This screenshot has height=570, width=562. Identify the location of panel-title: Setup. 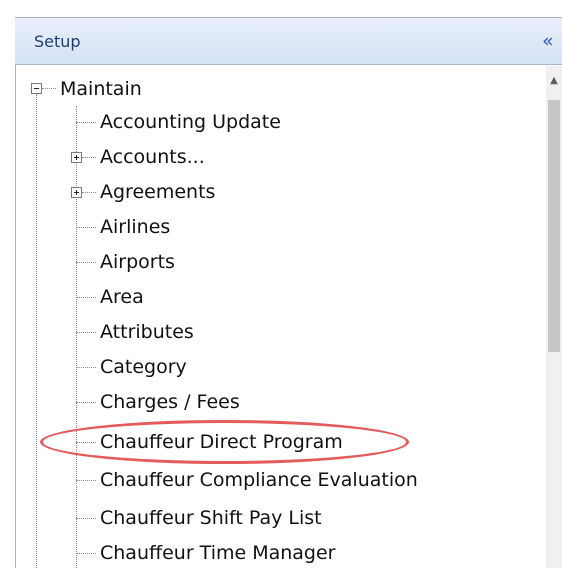
(57, 41).